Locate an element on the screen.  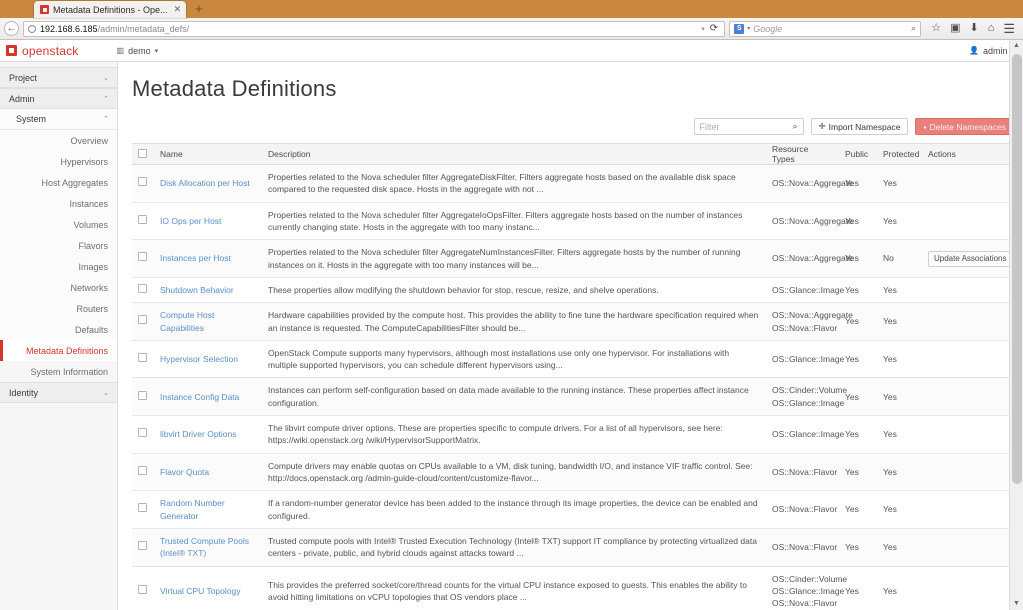
sidebar-item-hypervisors: Hypervisors is located at coordinates (58, 161).